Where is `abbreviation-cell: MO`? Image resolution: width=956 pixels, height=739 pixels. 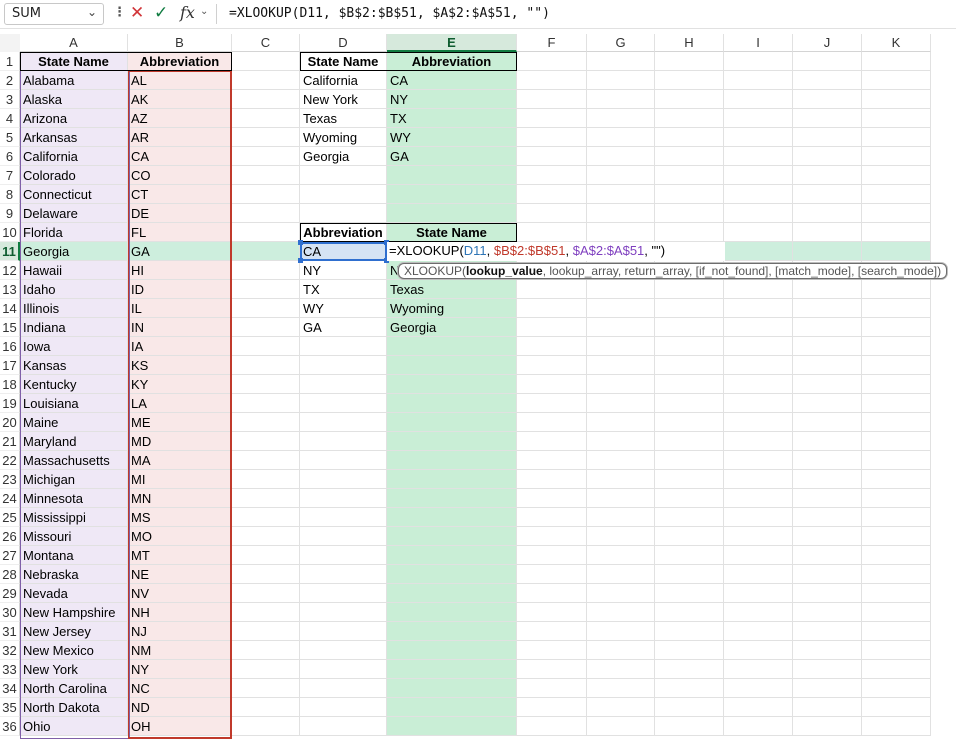
abbreviation-cell: MO is located at coordinates (180, 536).